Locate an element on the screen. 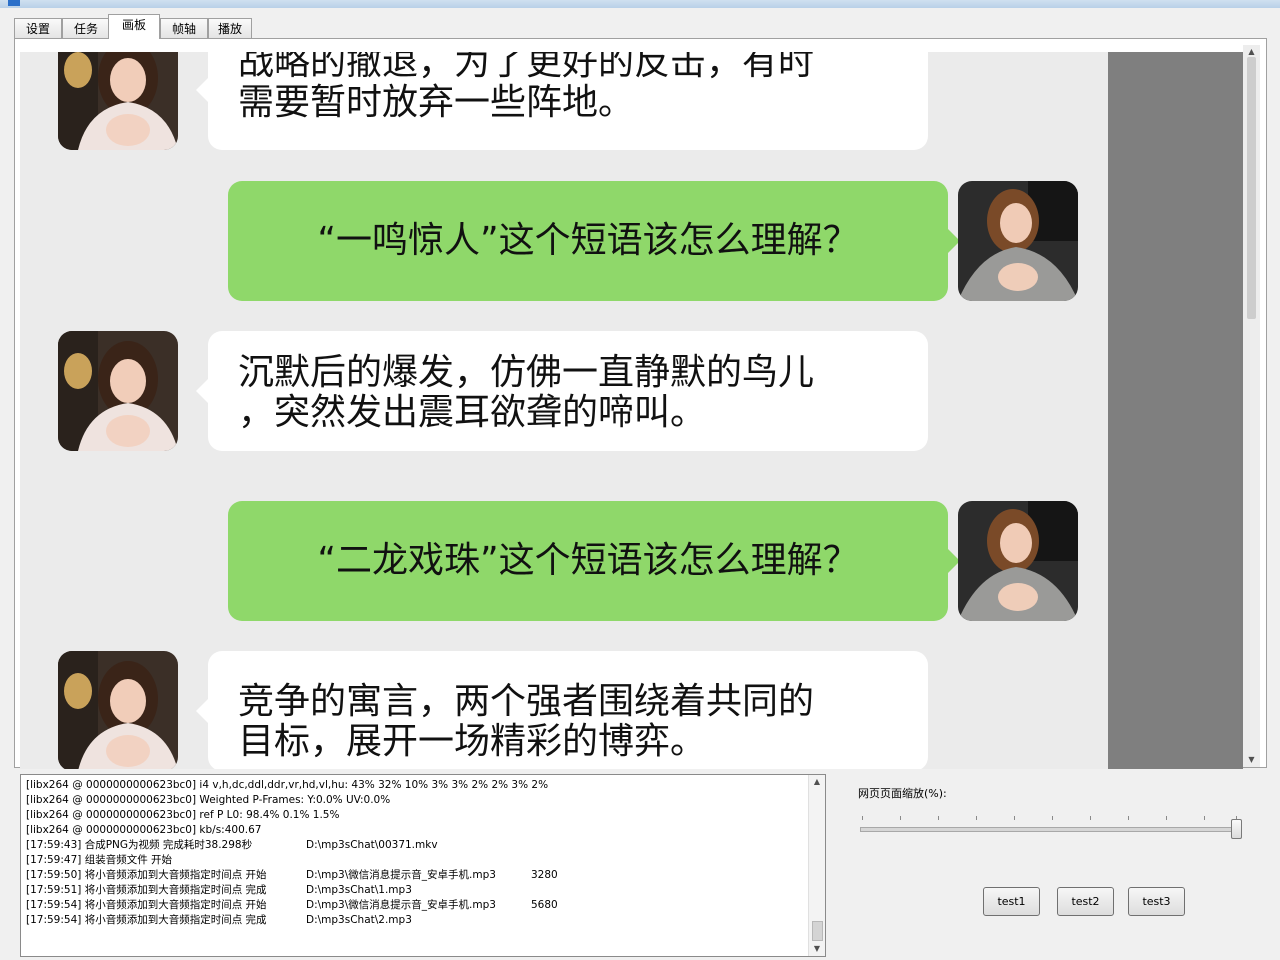 The width and height of the screenshot is (1280, 960). chat-message-left: 竞争的寓言，两个强者围绕着共同的 目标，展开一场精彩的博弈。 is located at coordinates (564, 710).